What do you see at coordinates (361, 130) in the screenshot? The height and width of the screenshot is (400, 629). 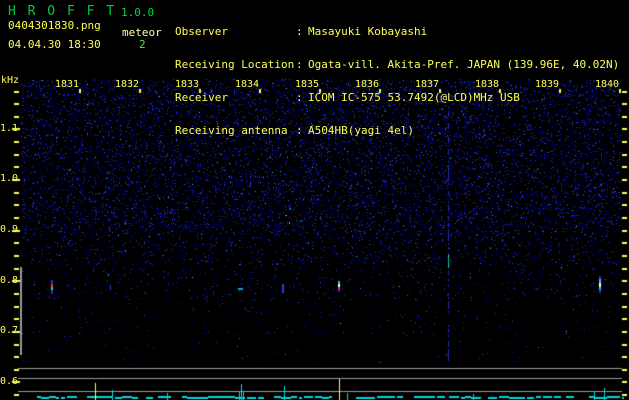 I see `info-value: A504HB(yagi 4el)` at bounding box center [361, 130].